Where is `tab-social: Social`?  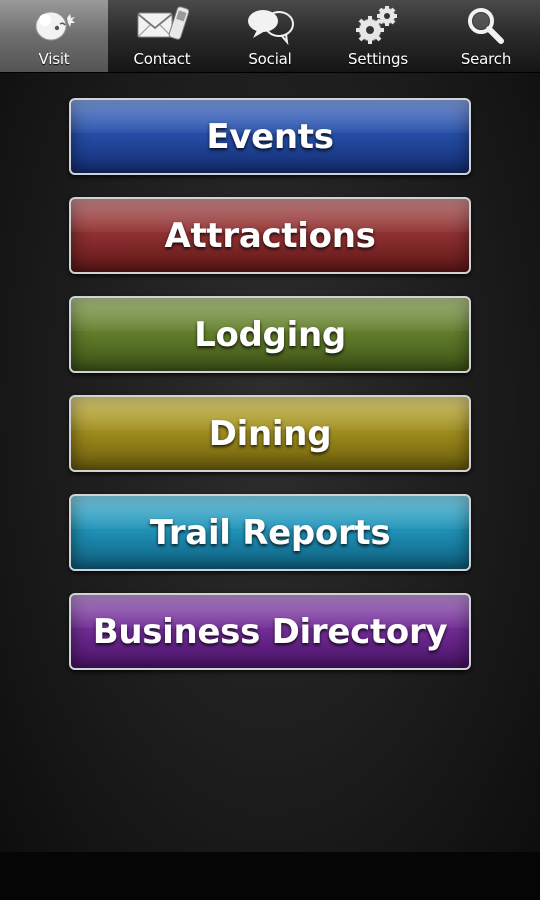
tab-social: Social is located at coordinates (270, 36).